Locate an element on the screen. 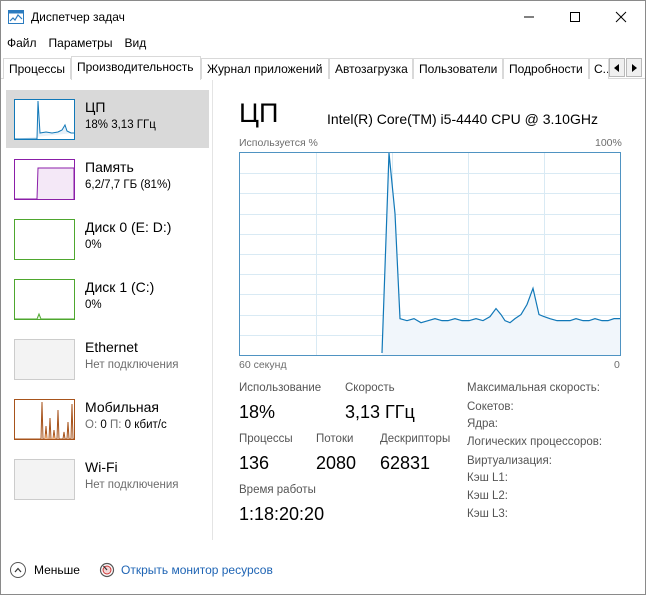  resource-monitor-icon is located at coordinates (107, 570).